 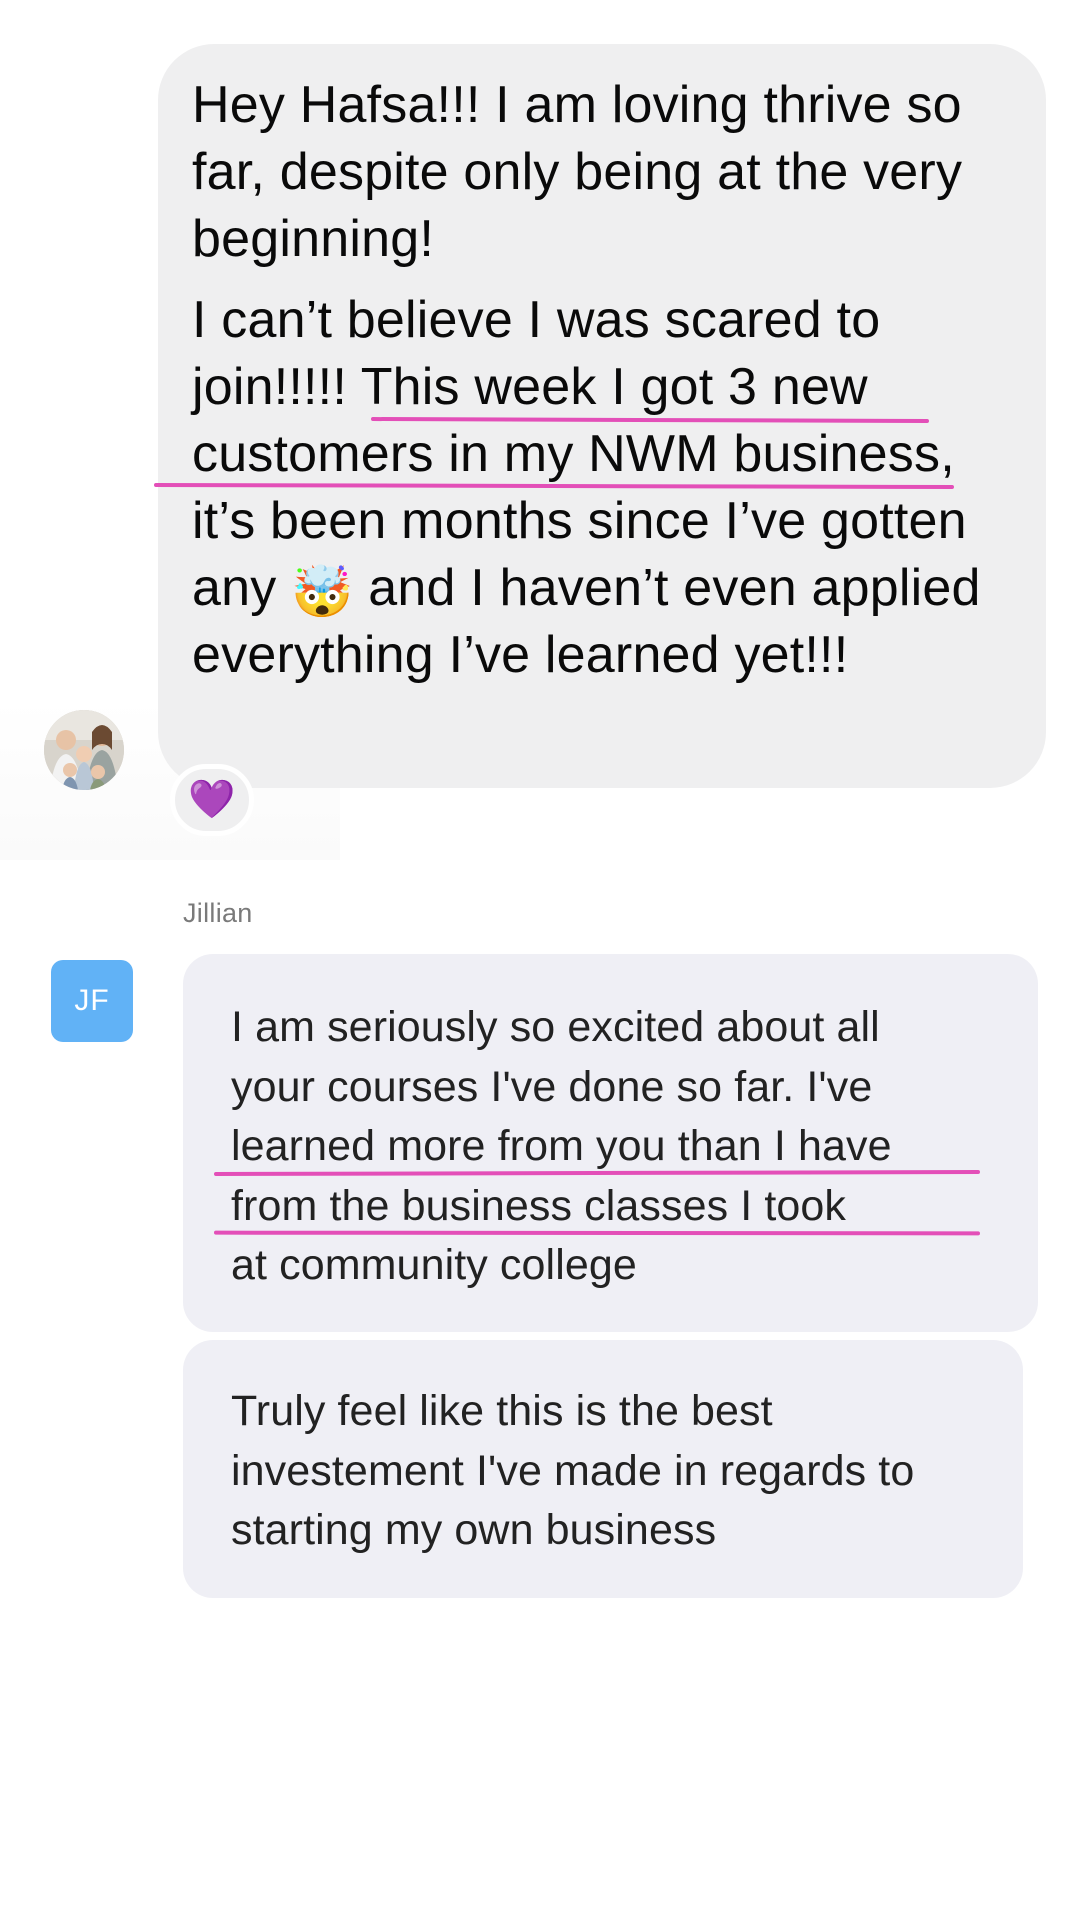 I want to click on avatar, so click(x=84, y=750).